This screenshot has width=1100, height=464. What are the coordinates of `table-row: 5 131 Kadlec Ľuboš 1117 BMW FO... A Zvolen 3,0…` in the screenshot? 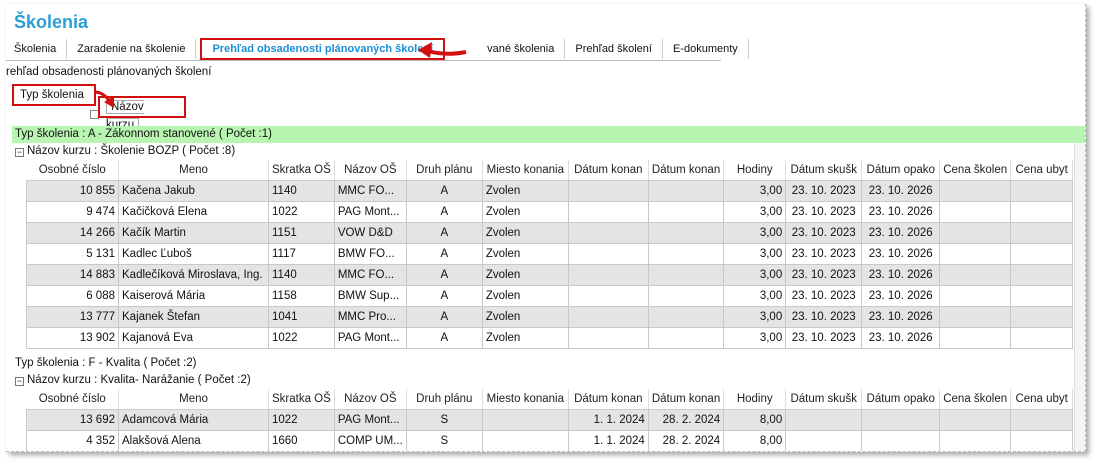 It's located at (550, 253).